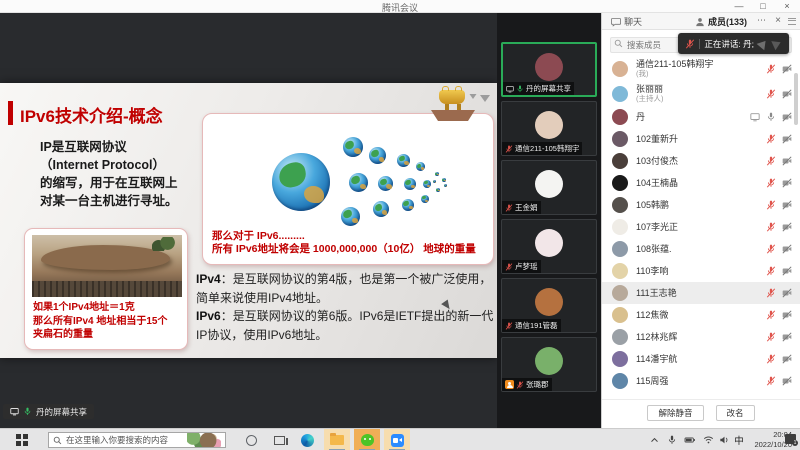 Image resolution: width=800 pixels, height=450 pixels. I want to click on panel-menu-icon, so click(792, 21).